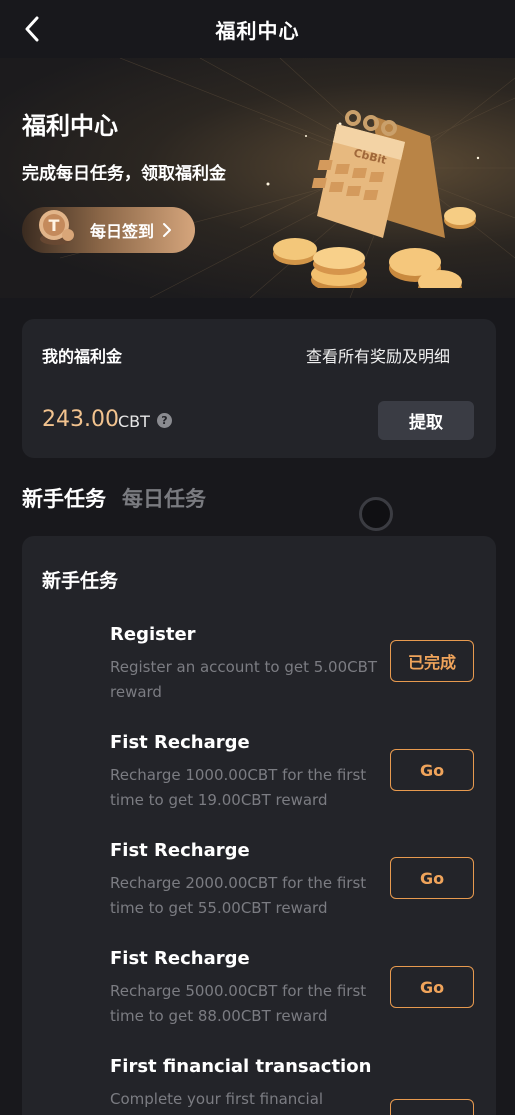 This screenshot has width=515, height=1115. I want to click on task-completed-button: 已完成, so click(432, 661).